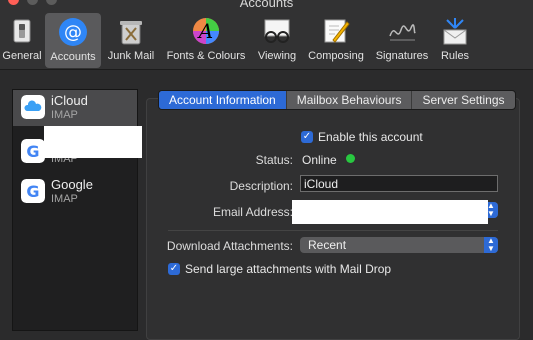 The width and height of the screenshot is (533, 340). I want to click on download-attachments-popup: Recent ▲ ▼, so click(399, 245).